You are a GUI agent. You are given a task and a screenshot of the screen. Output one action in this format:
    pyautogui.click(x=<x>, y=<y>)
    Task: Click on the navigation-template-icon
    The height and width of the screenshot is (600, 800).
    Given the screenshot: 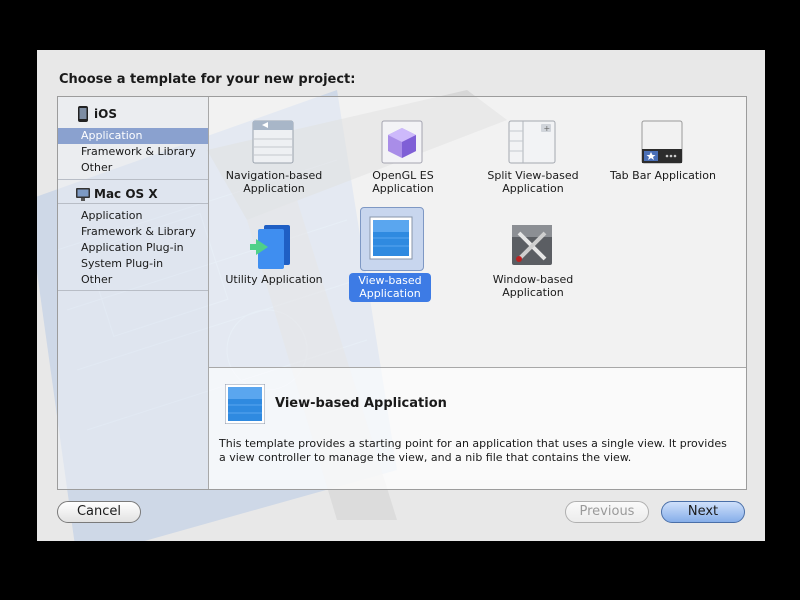 What is the action you would take?
    pyautogui.click(x=273, y=142)
    